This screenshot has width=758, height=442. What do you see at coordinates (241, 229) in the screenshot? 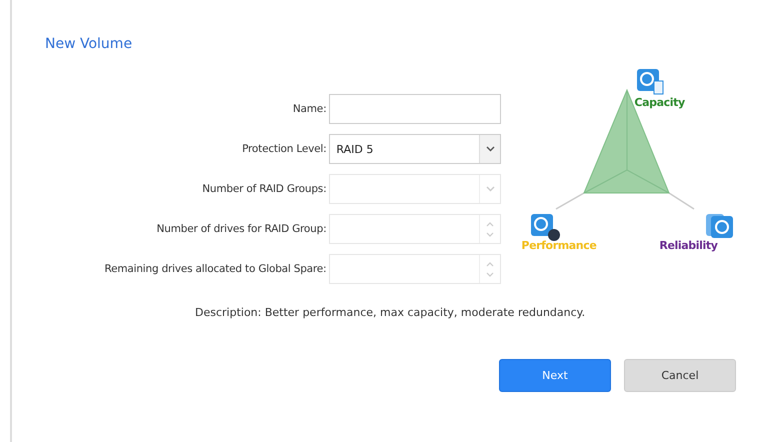
I see `field-label: Number of drives for RAID Group:` at bounding box center [241, 229].